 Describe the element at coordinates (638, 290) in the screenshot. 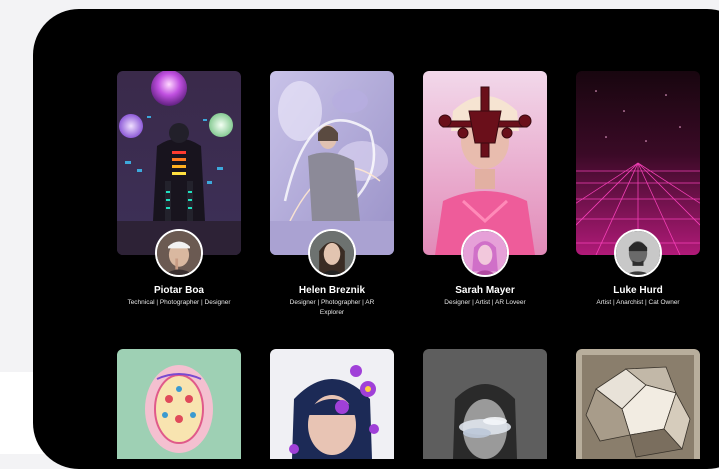

I see `profile-name: Luke Hurd` at that location.